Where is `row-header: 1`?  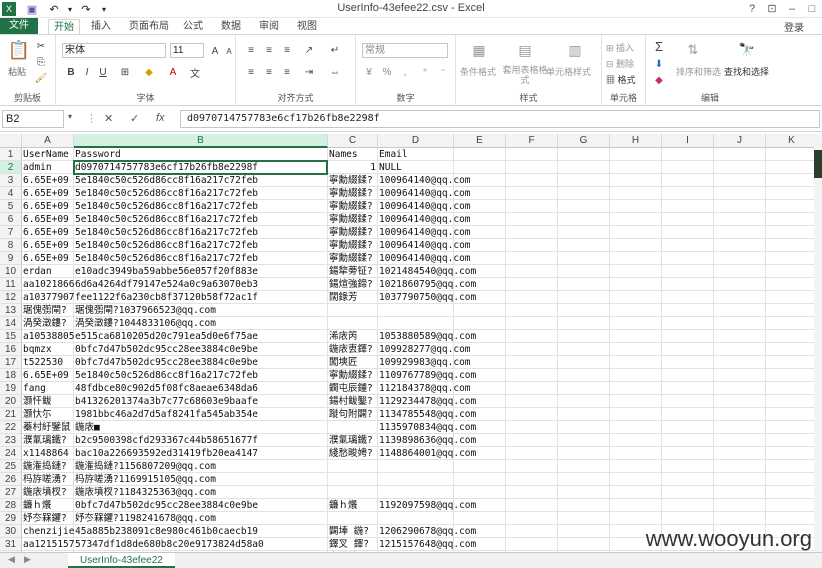 row-header: 1 is located at coordinates (11, 154).